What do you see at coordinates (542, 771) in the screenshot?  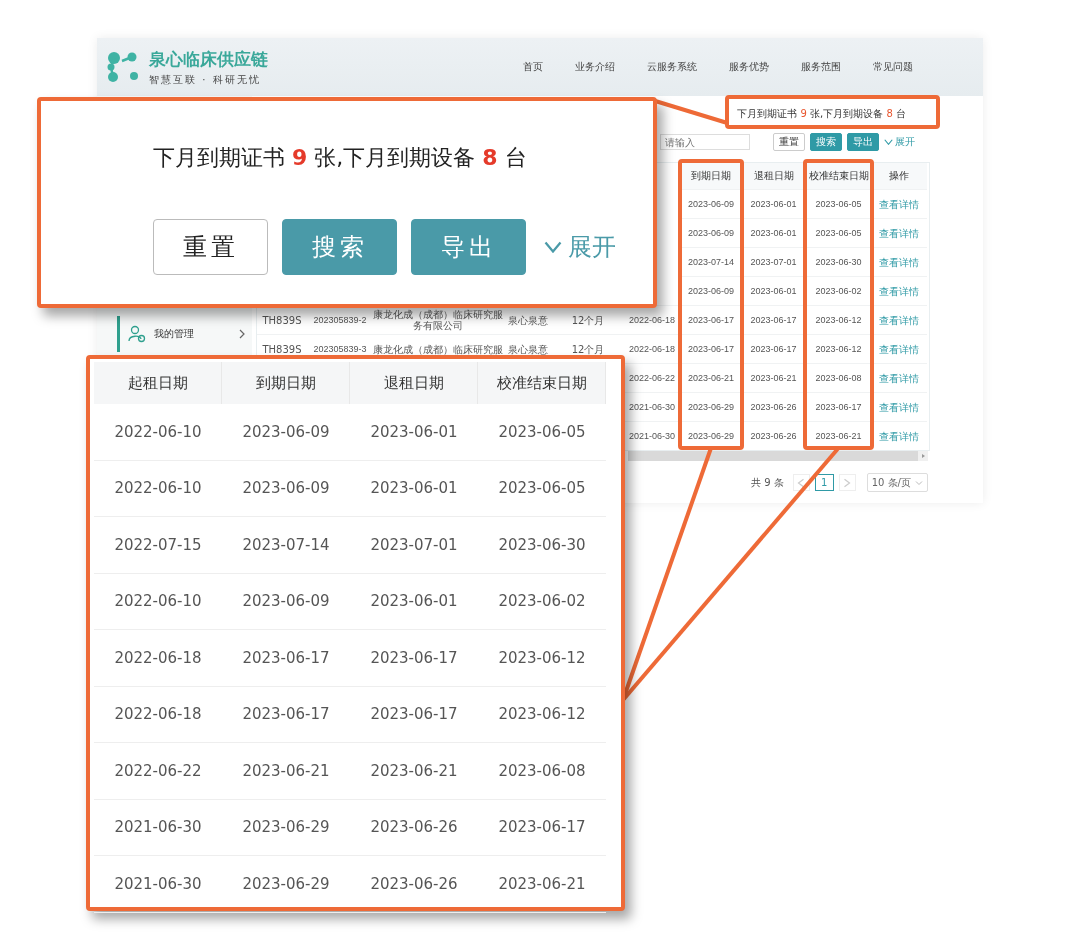 I see `table-cell: 2023-06-08` at bounding box center [542, 771].